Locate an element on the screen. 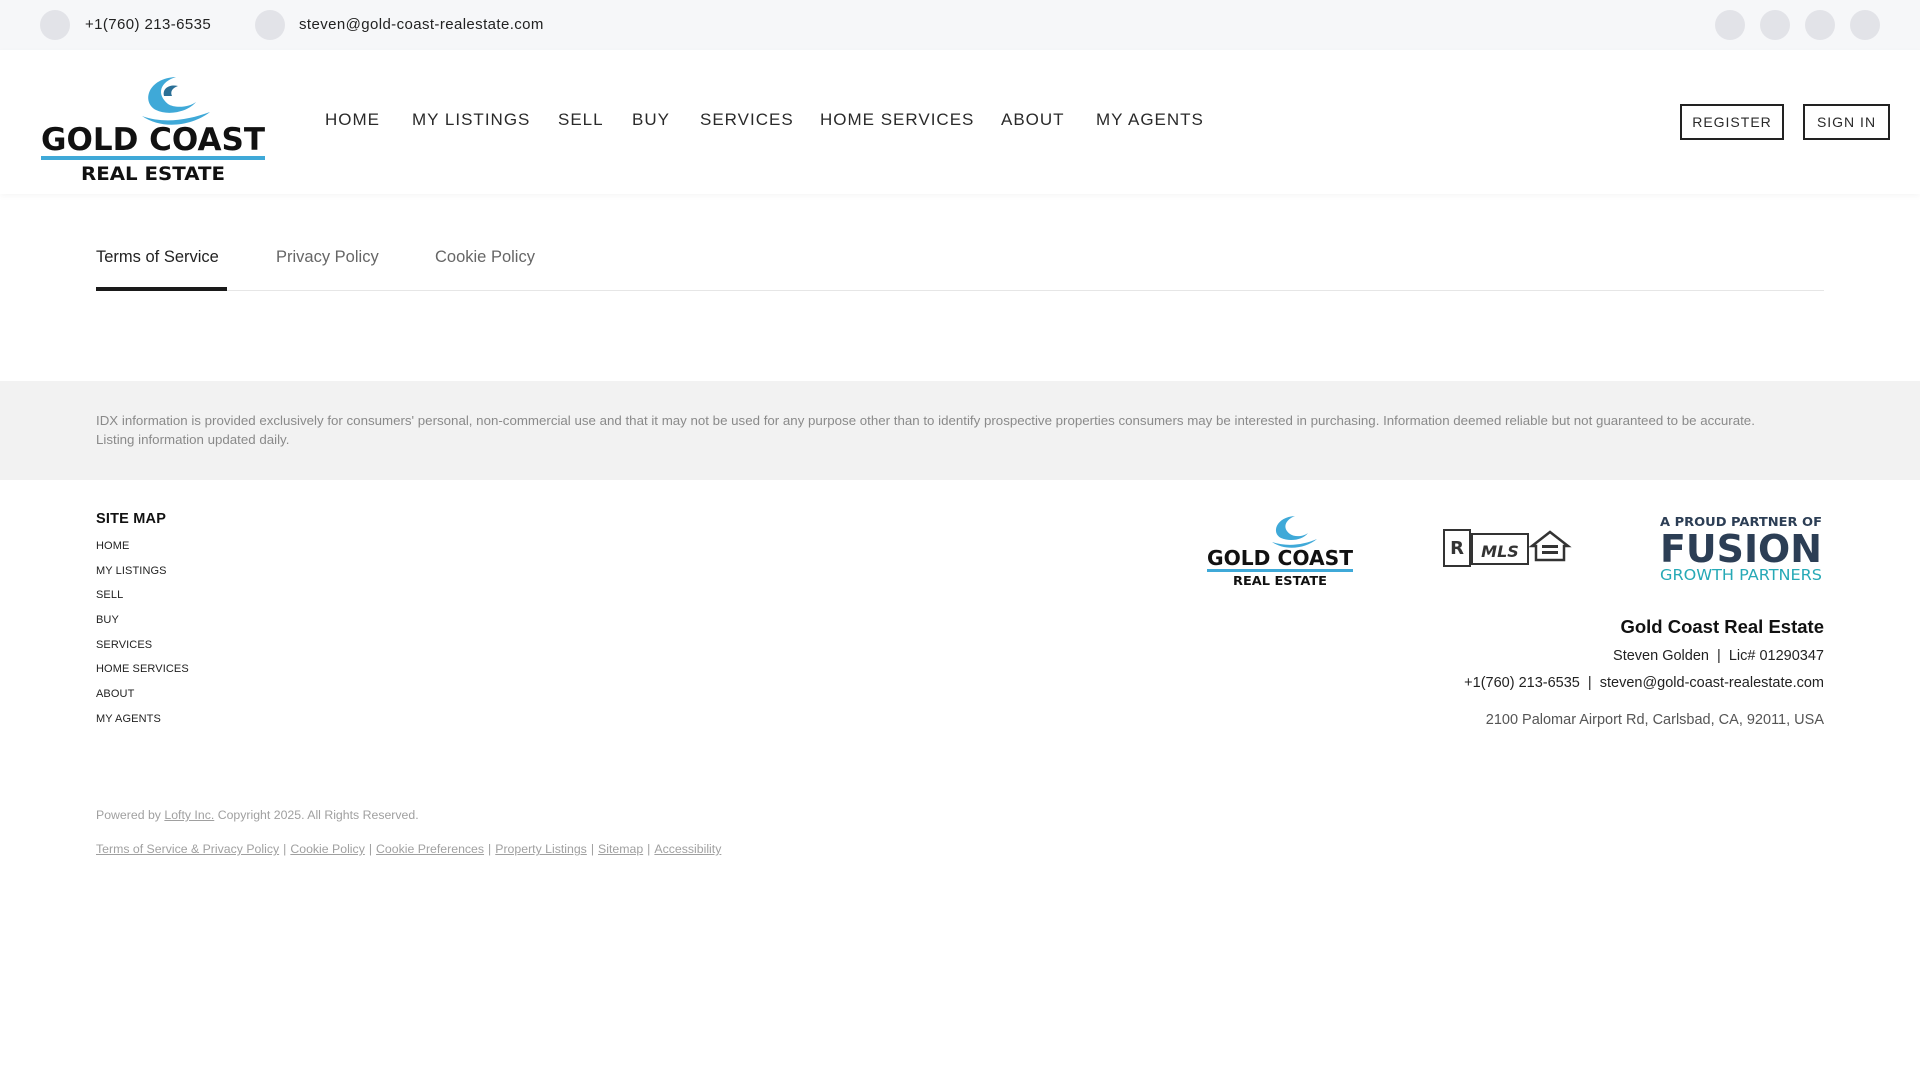 The height and width of the screenshot is (1080, 1920). register-button: REGISTER is located at coordinates (1732, 122).